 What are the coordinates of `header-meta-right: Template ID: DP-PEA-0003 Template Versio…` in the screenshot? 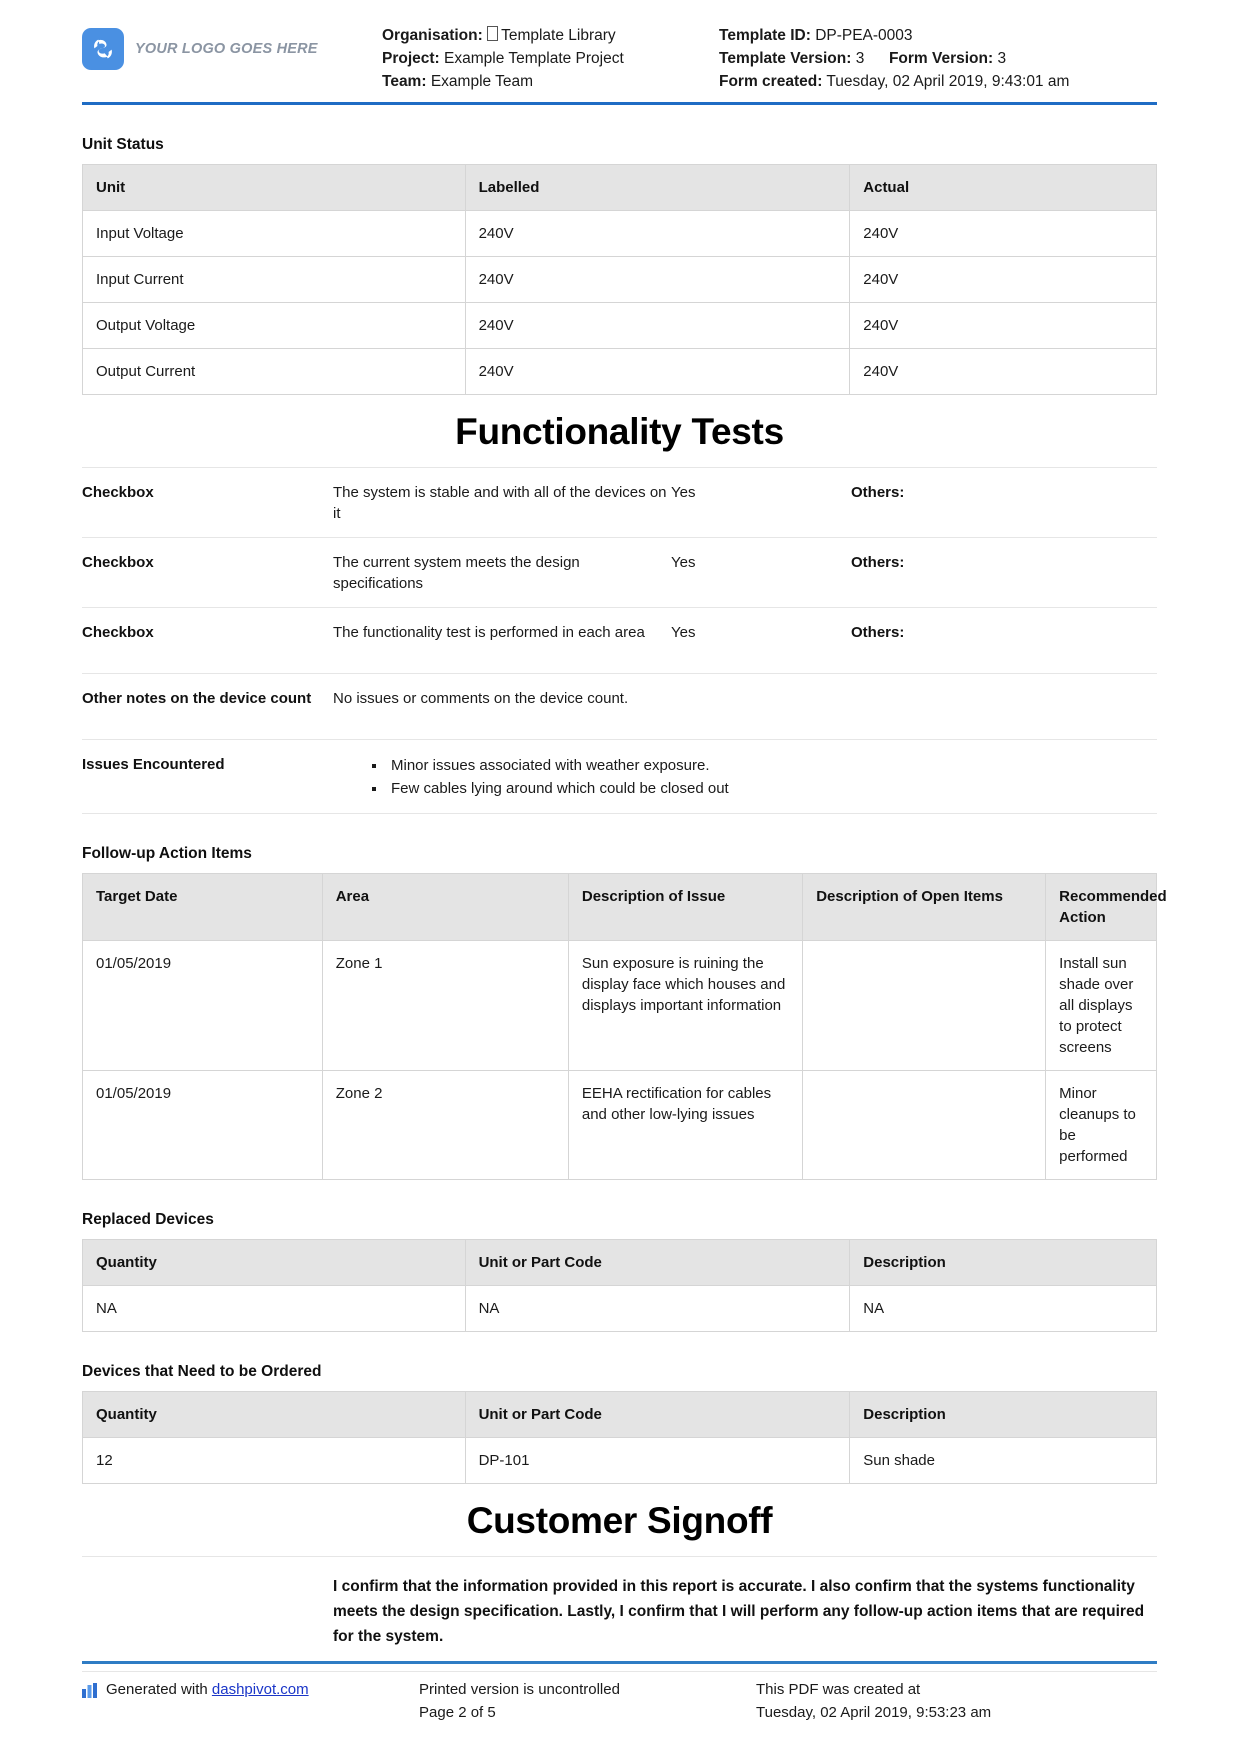 It's located at (938, 58).